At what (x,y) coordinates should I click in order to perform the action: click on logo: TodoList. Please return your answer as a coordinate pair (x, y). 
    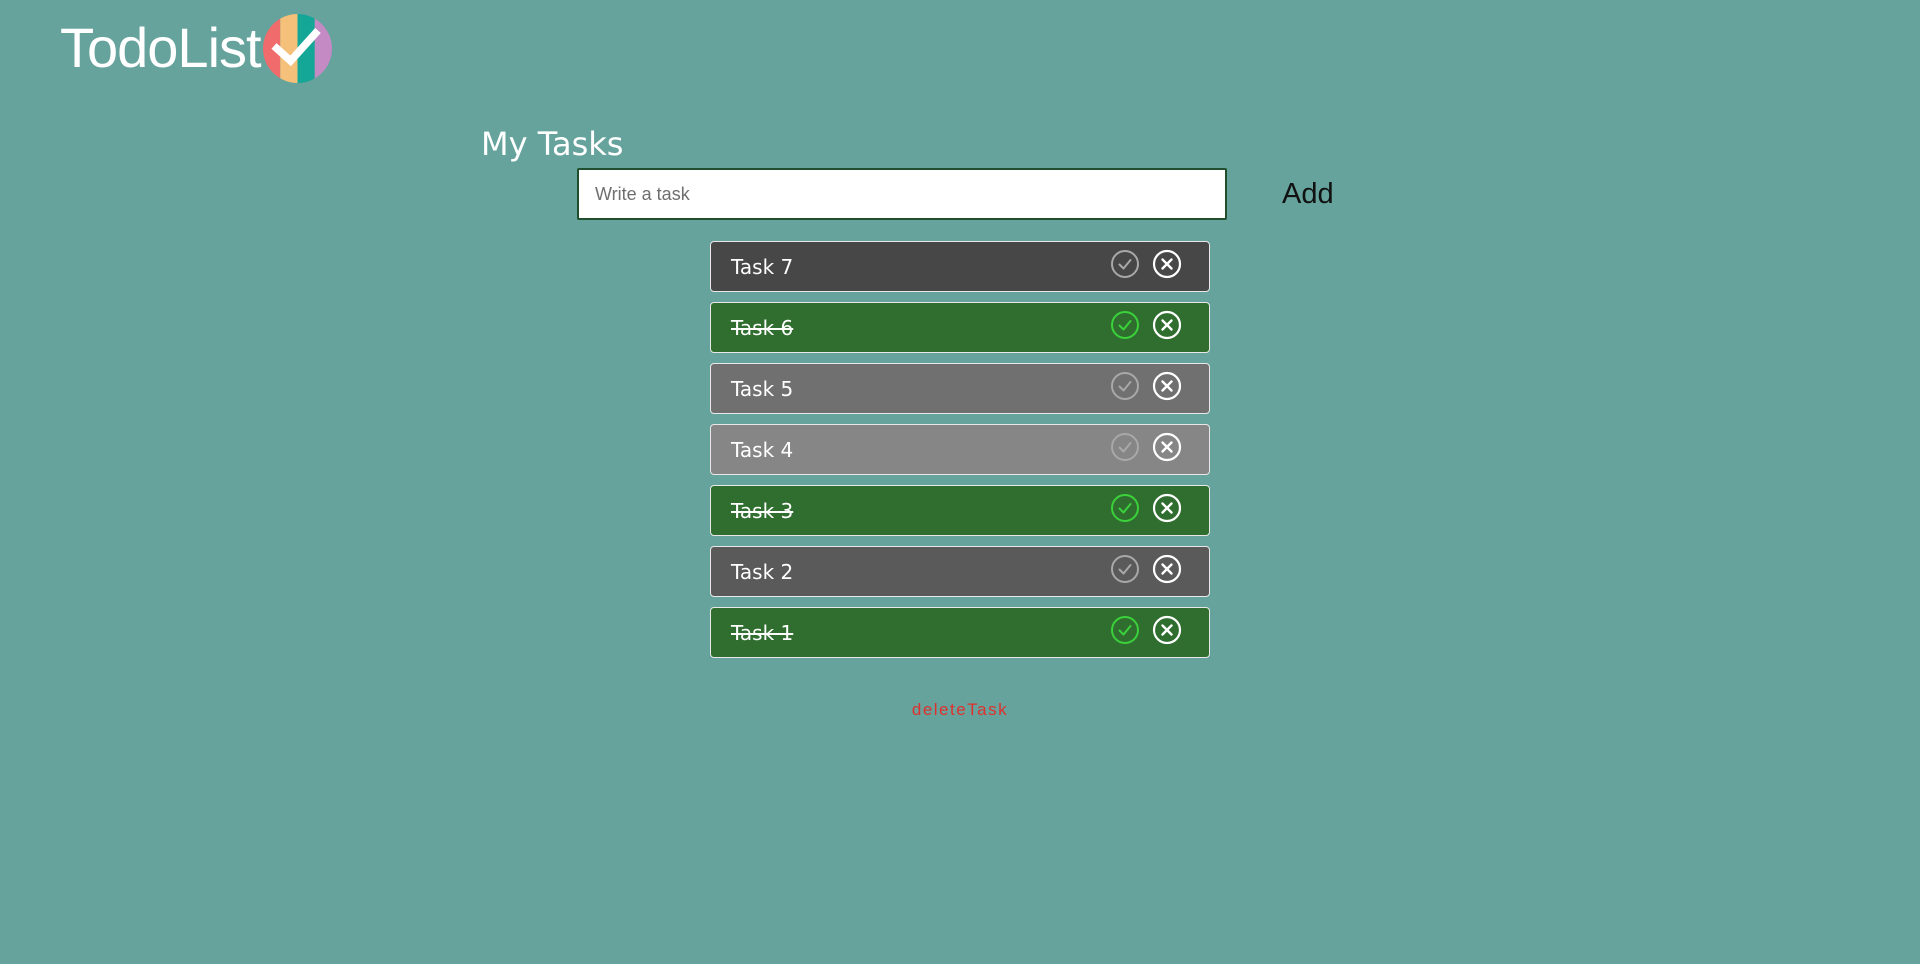
    Looking at the image, I should click on (196, 48).